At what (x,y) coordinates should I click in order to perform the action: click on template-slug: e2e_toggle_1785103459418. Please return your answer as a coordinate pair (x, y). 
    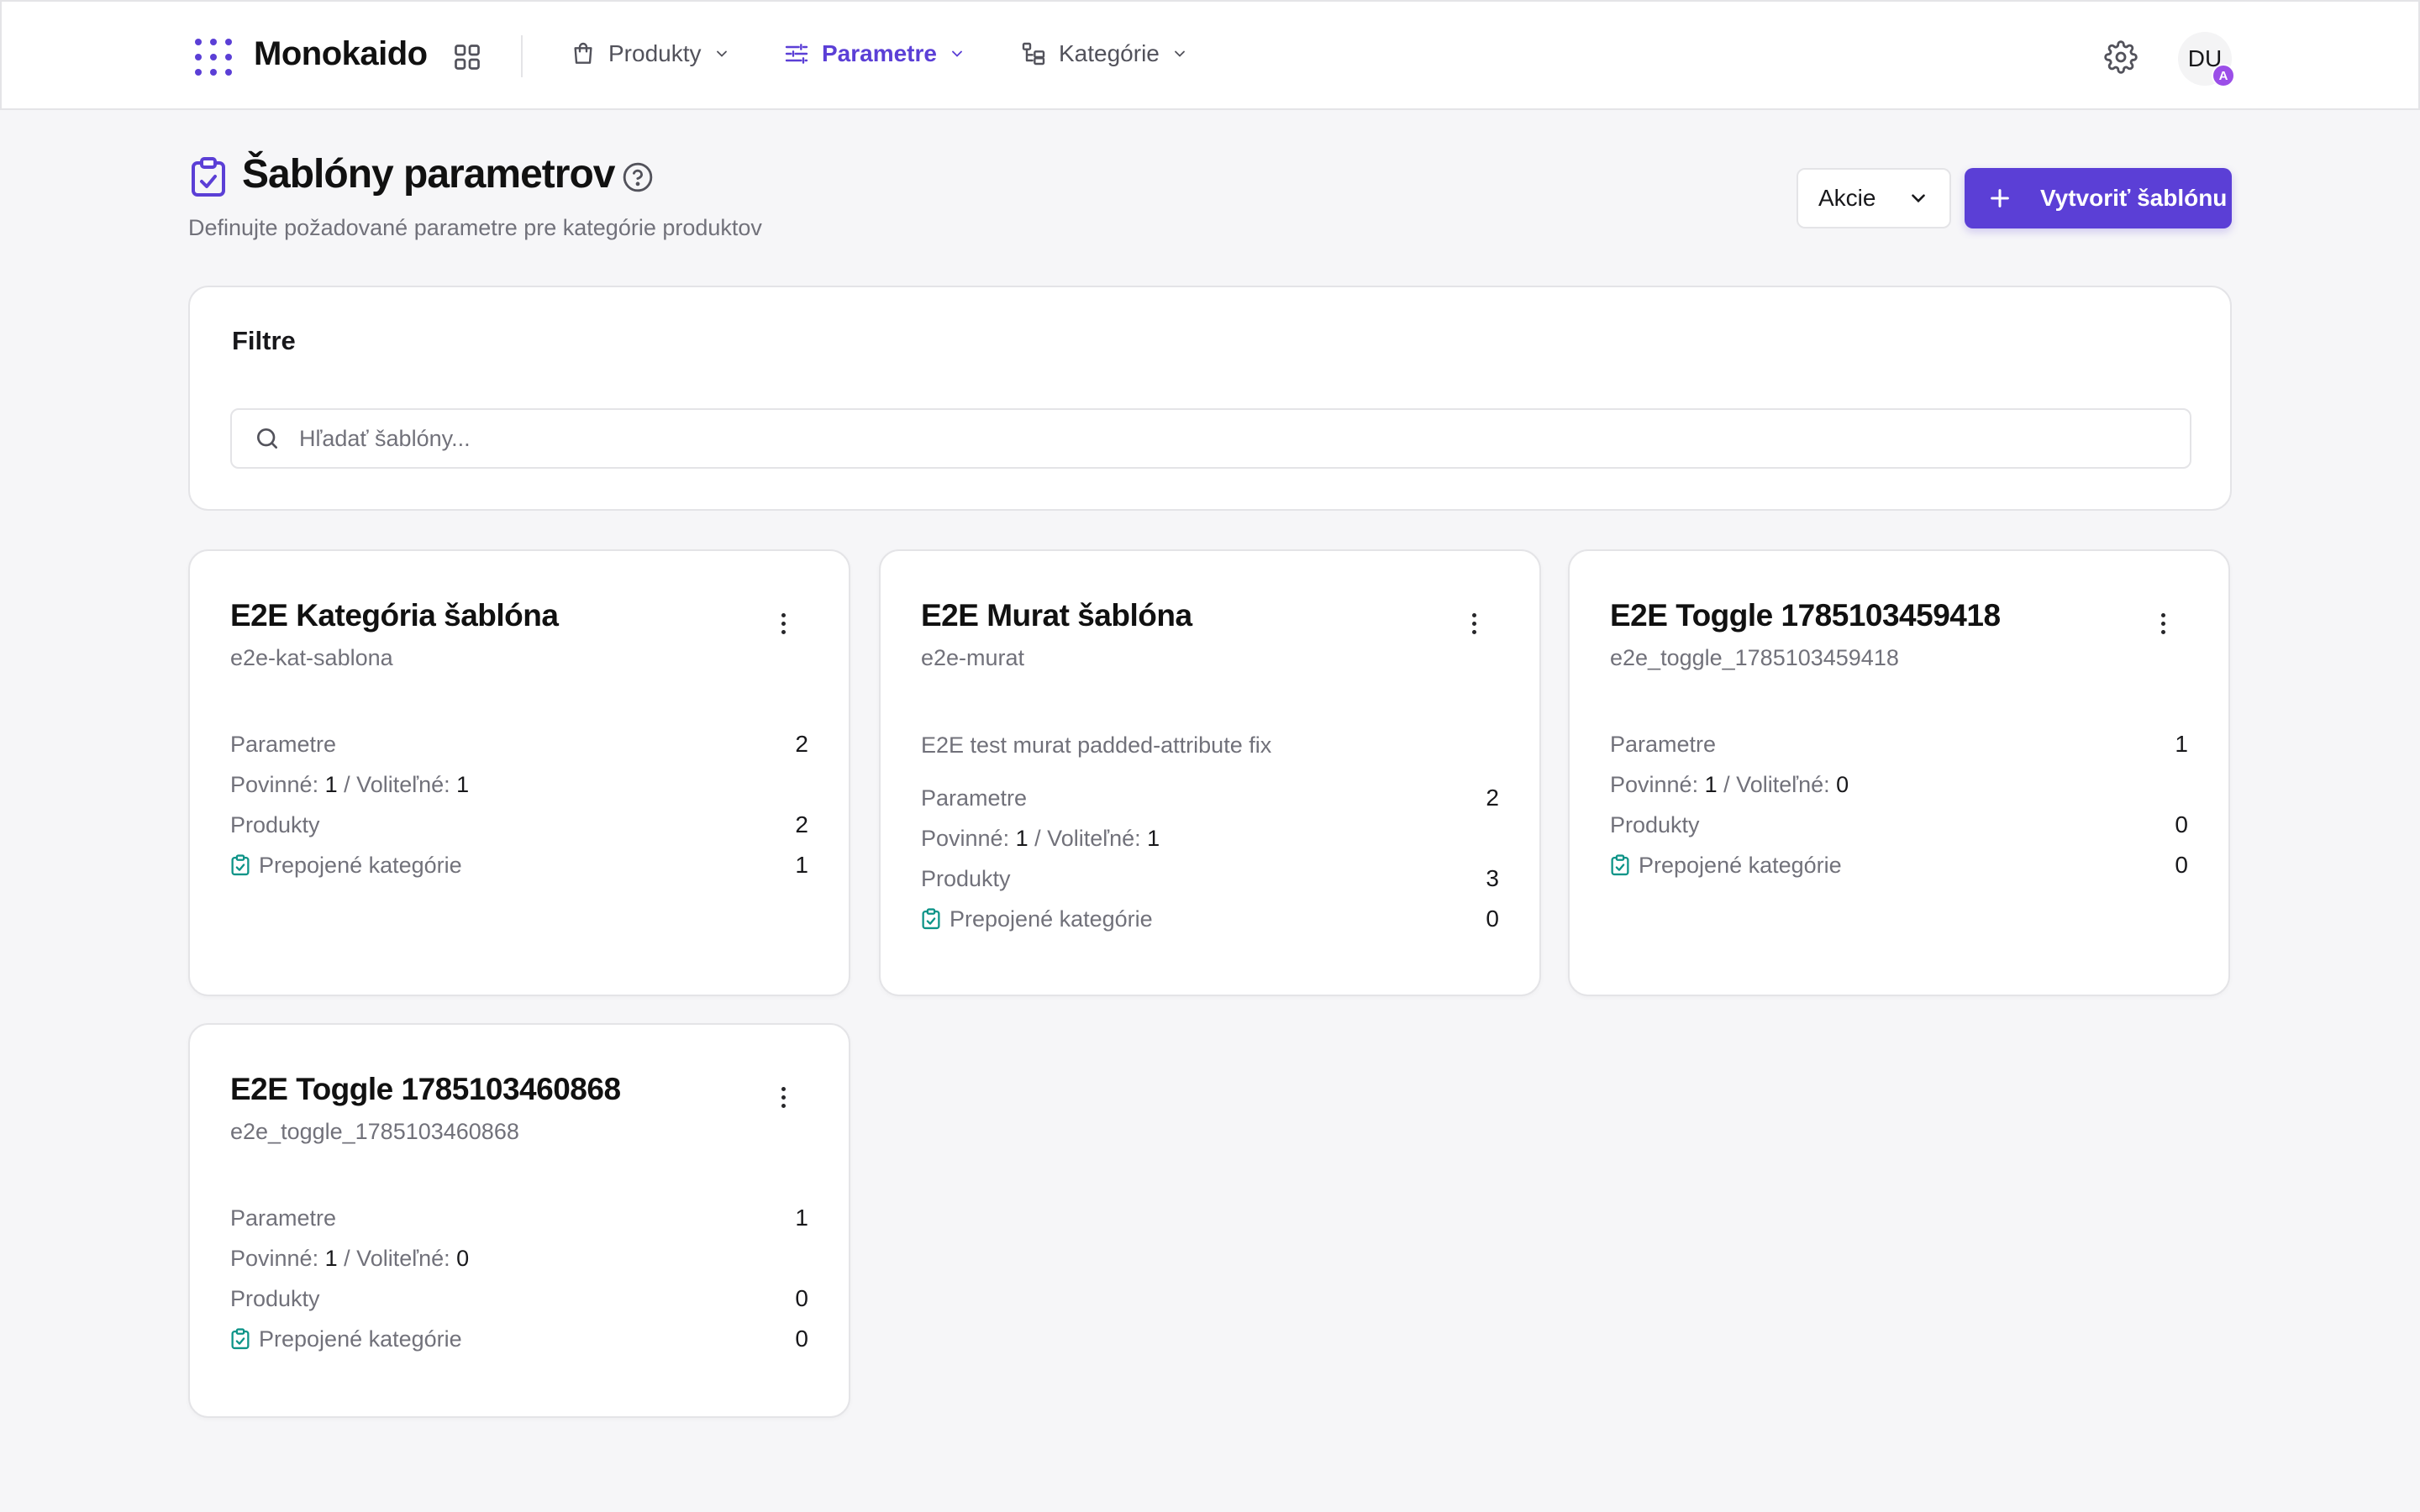
    Looking at the image, I should click on (1754, 657).